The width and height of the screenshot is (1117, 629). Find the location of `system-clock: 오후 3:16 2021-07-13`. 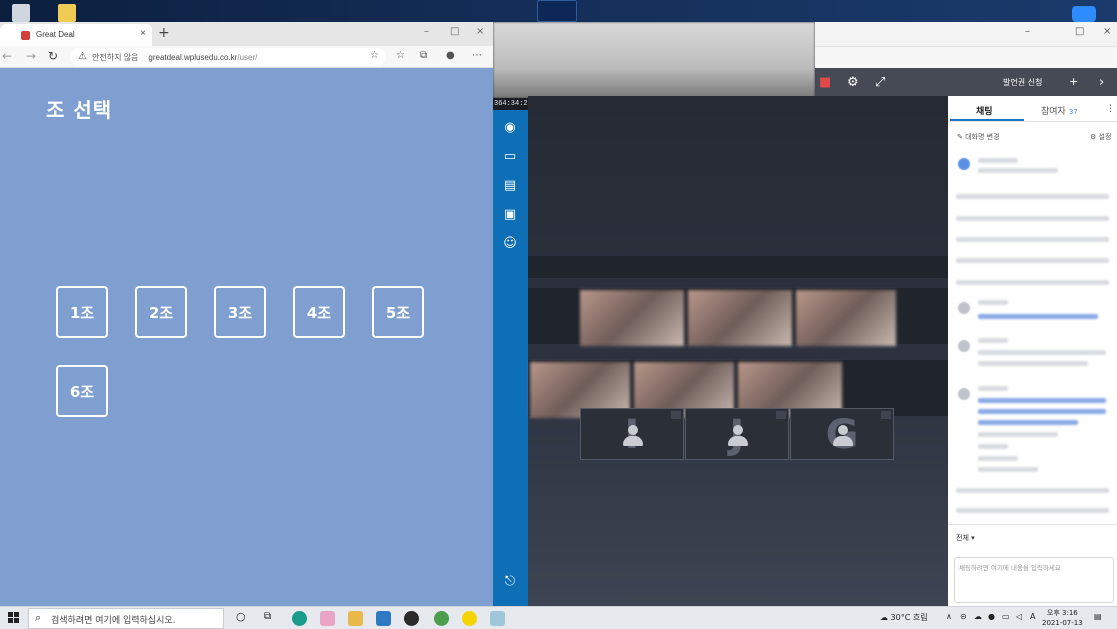

system-clock: 오후 3:16 2021-07-13 is located at coordinates (1062, 618).